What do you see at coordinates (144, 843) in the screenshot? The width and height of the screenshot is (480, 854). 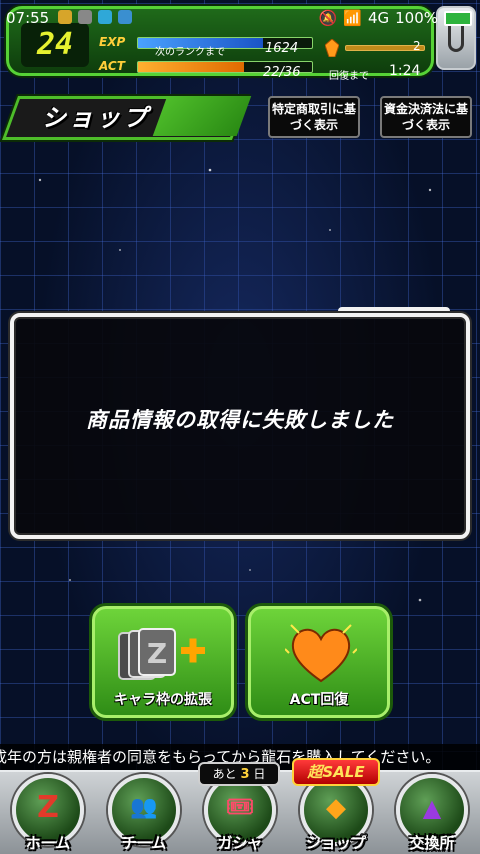 I see `nav-team-label: チーム` at bounding box center [144, 843].